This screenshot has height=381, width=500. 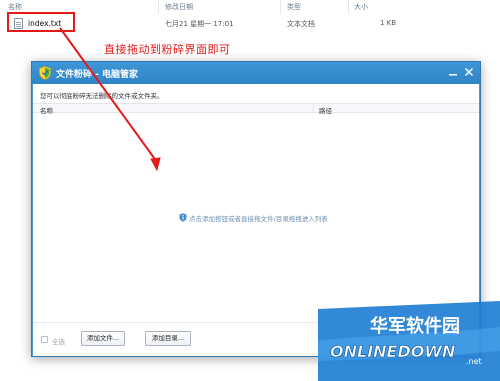 I want to click on column-header-size: 大小, so click(x=361, y=7).